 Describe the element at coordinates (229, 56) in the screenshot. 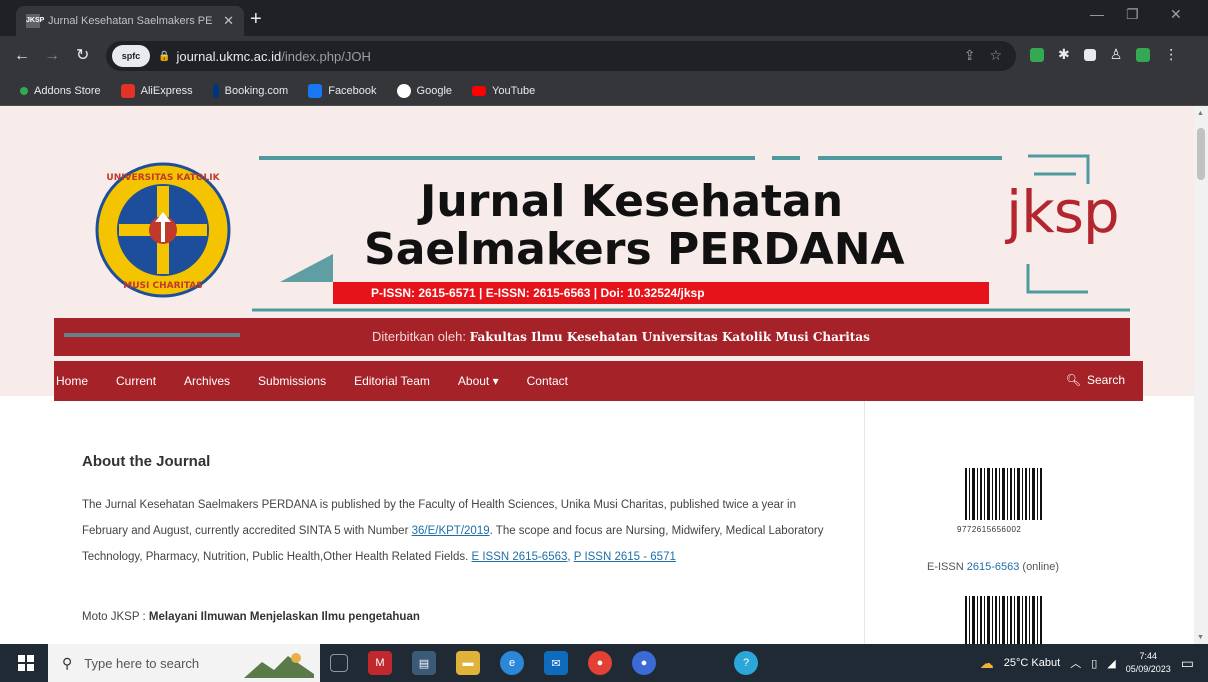

I see `url-host: journal.ukmc.ac.id` at that location.